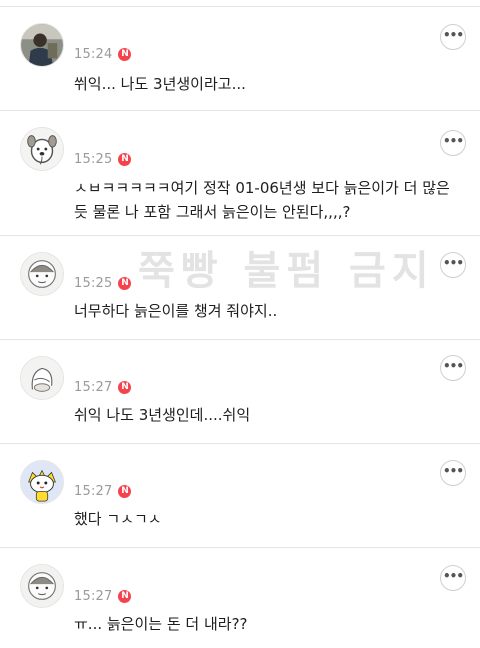 This screenshot has height=648, width=480. What do you see at coordinates (42, 482) in the screenshot?
I see `yellow-character-avatar` at bounding box center [42, 482].